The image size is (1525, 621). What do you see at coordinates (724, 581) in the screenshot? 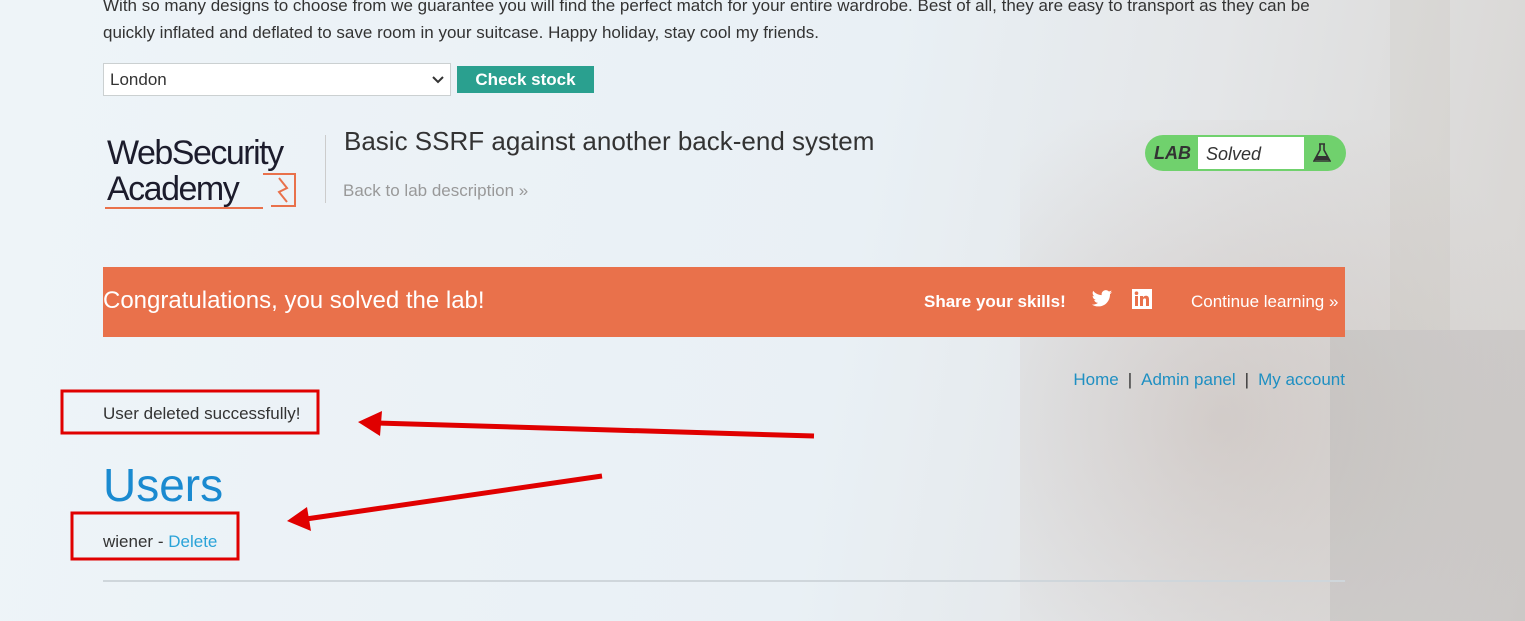
I see `horizontal-rule` at bounding box center [724, 581].